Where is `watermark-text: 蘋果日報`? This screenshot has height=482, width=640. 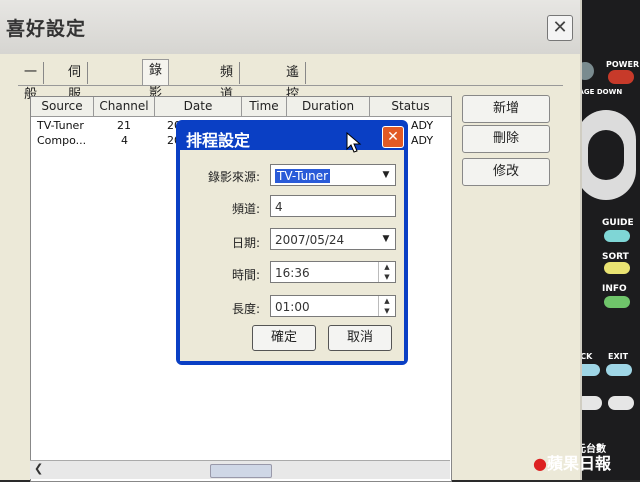
watermark-text: 蘋果日報 is located at coordinates (578, 463).